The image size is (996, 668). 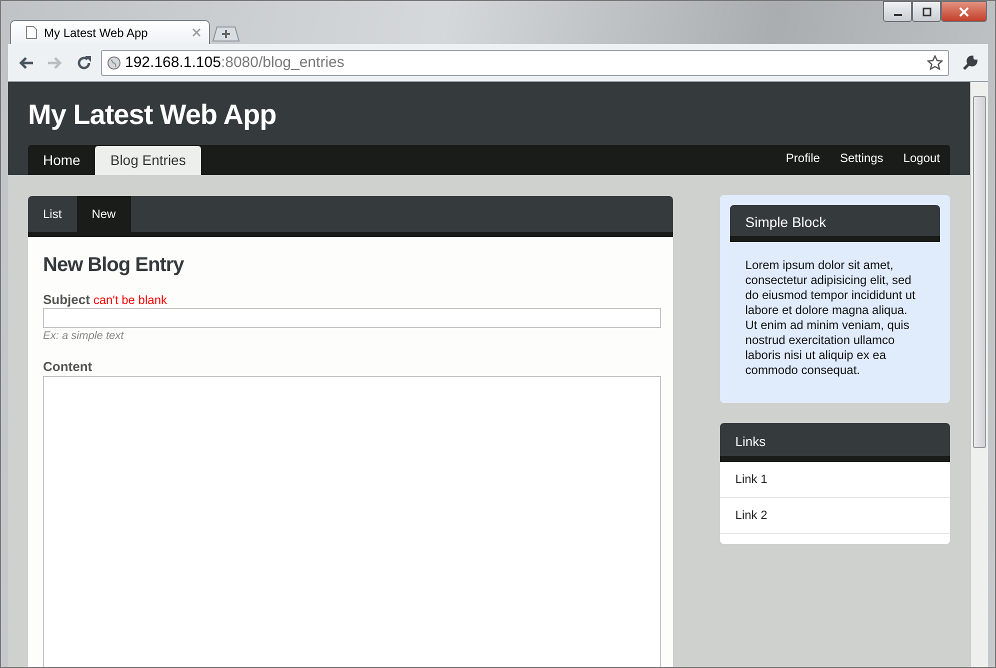 What do you see at coordinates (31, 32) in the screenshot?
I see `page-icon` at bounding box center [31, 32].